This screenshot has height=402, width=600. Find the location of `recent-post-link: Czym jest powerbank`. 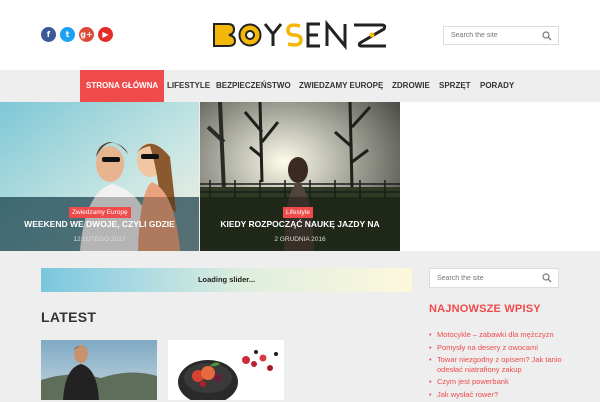

recent-post-link: Czym jest powerbank is located at coordinates (499, 382).